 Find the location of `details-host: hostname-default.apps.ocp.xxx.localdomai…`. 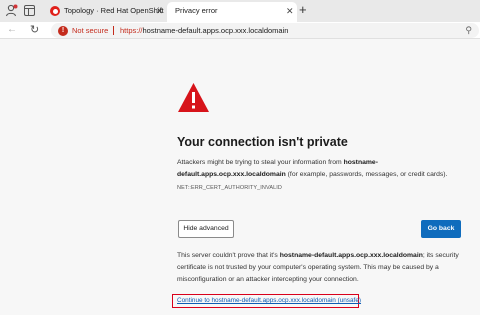

details-host: hostname-default.apps.ocp.xxx.localdomai… is located at coordinates (351, 255).